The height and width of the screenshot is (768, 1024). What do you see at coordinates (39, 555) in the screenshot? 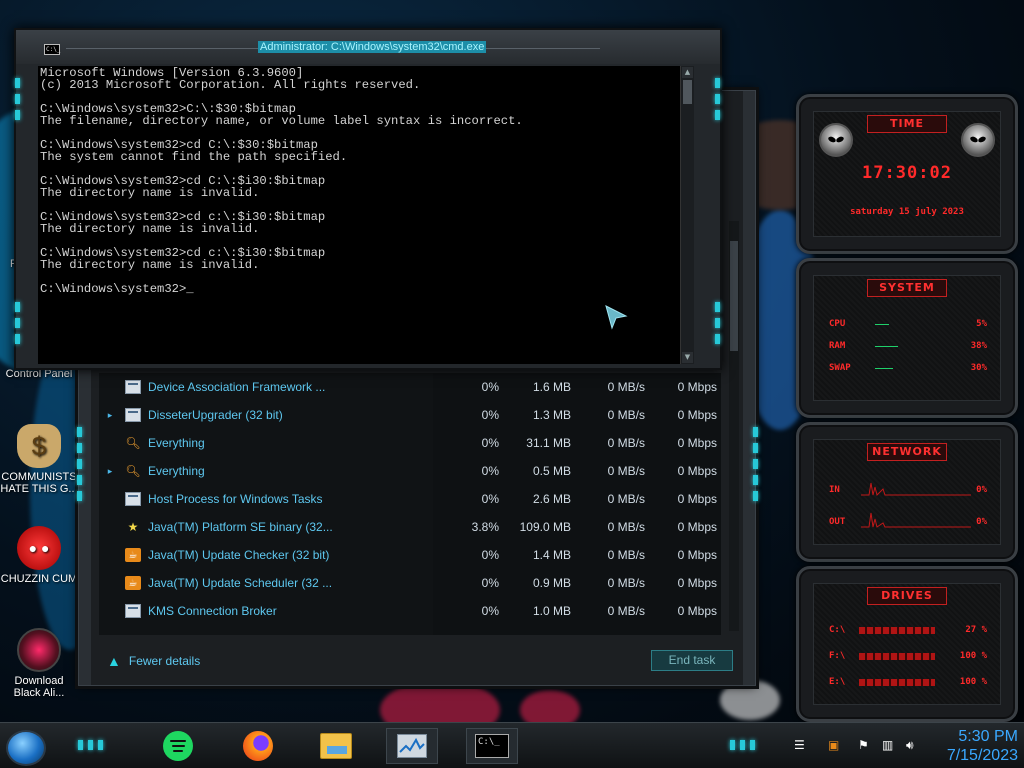
I see `desktop-icon-chuzzin: ● ● CHUZZIN CUM` at bounding box center [39, 555].